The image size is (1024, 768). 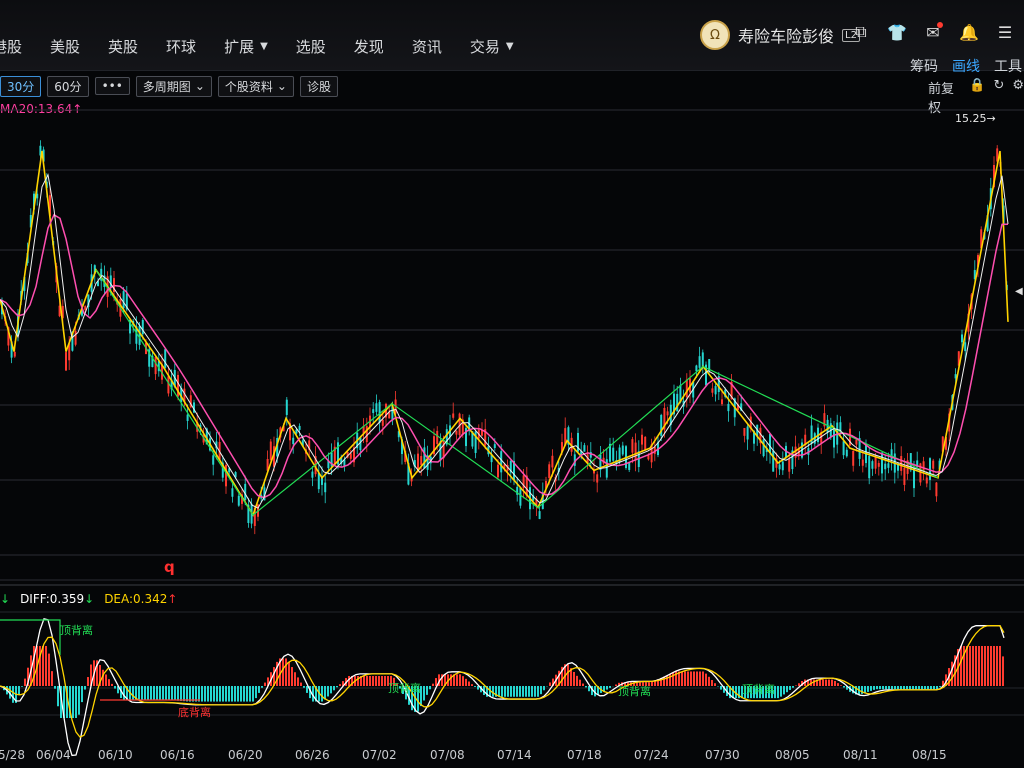 I want to click on x-tick: 08/11, so click(x=860, y=755).